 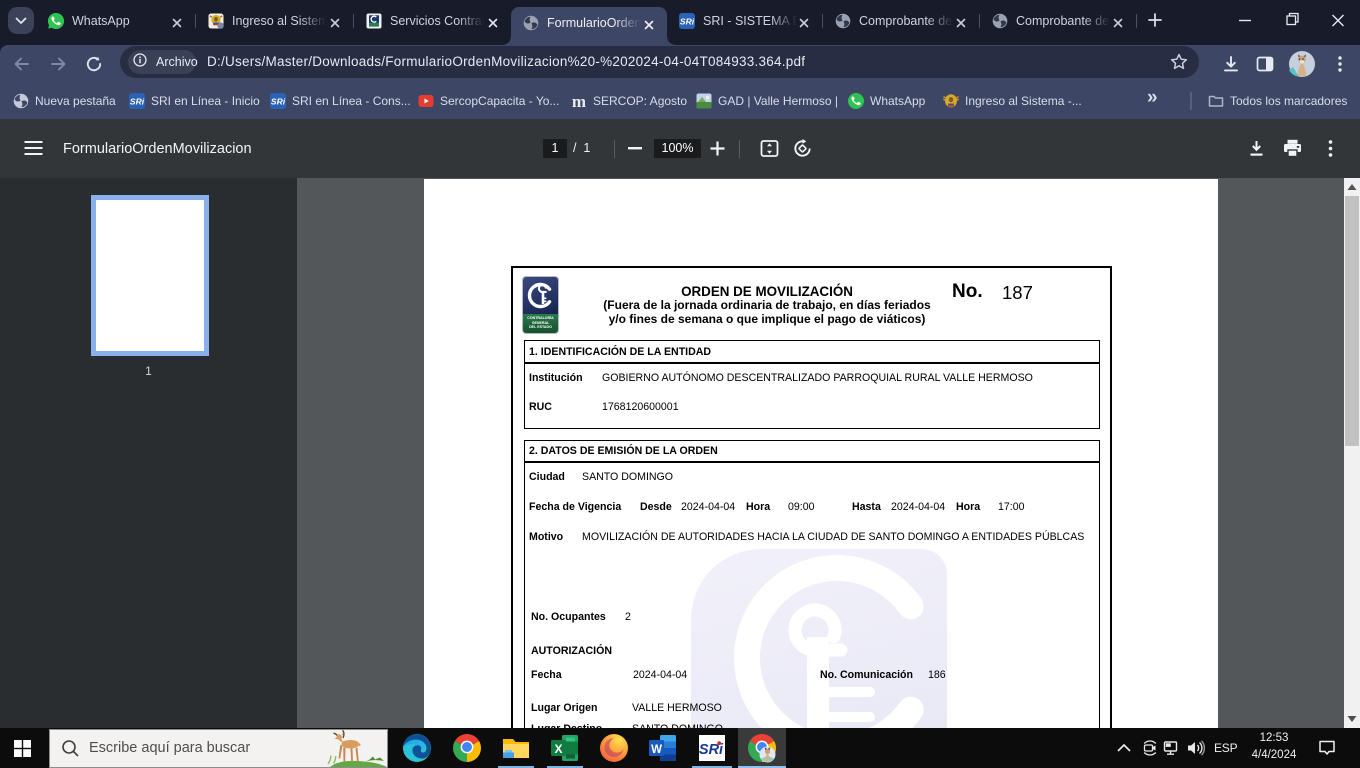 What do you see at coordinates (579, 101) in the screenshot?
I see `svg-text: m` at bounding box center [579, 101].